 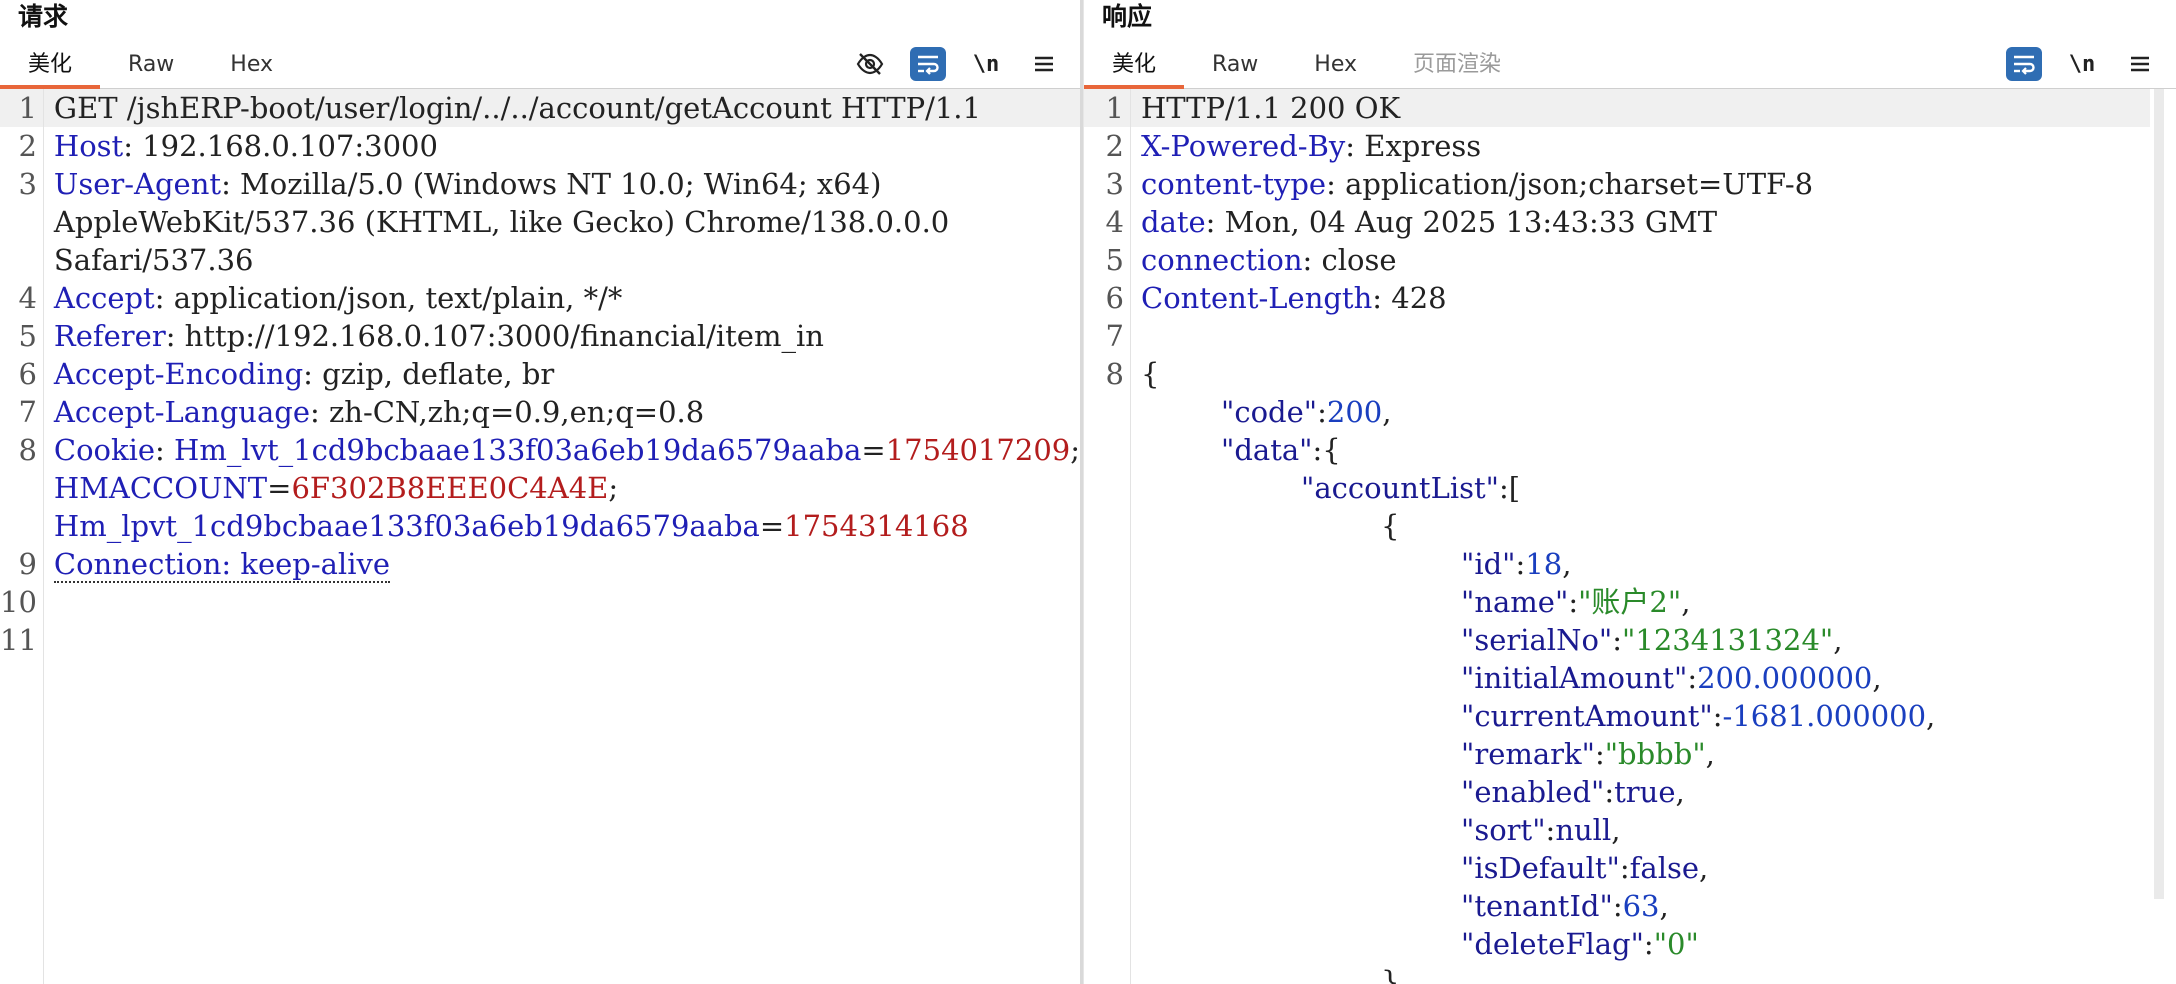 I want to click on json-key: "tenantId", so click(x=1537, y=906).